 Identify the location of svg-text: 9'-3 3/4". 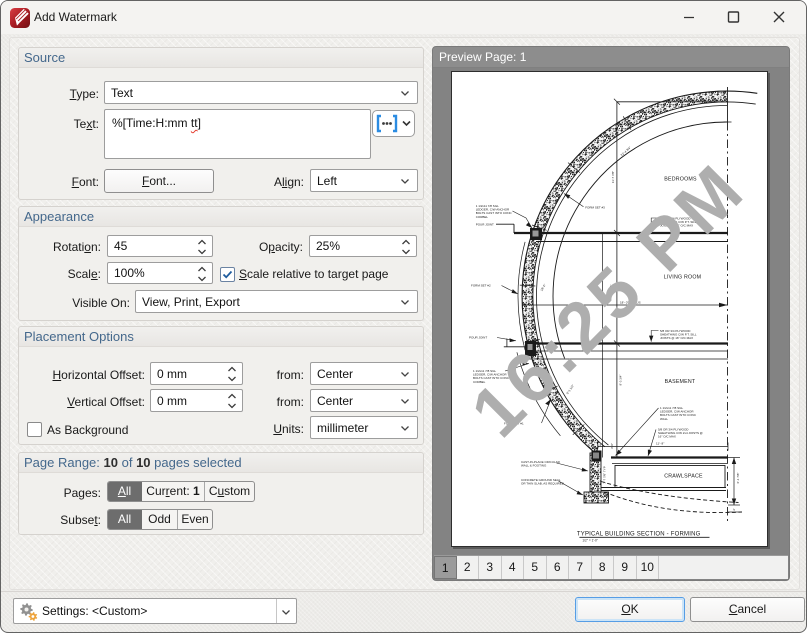
(621, 380).